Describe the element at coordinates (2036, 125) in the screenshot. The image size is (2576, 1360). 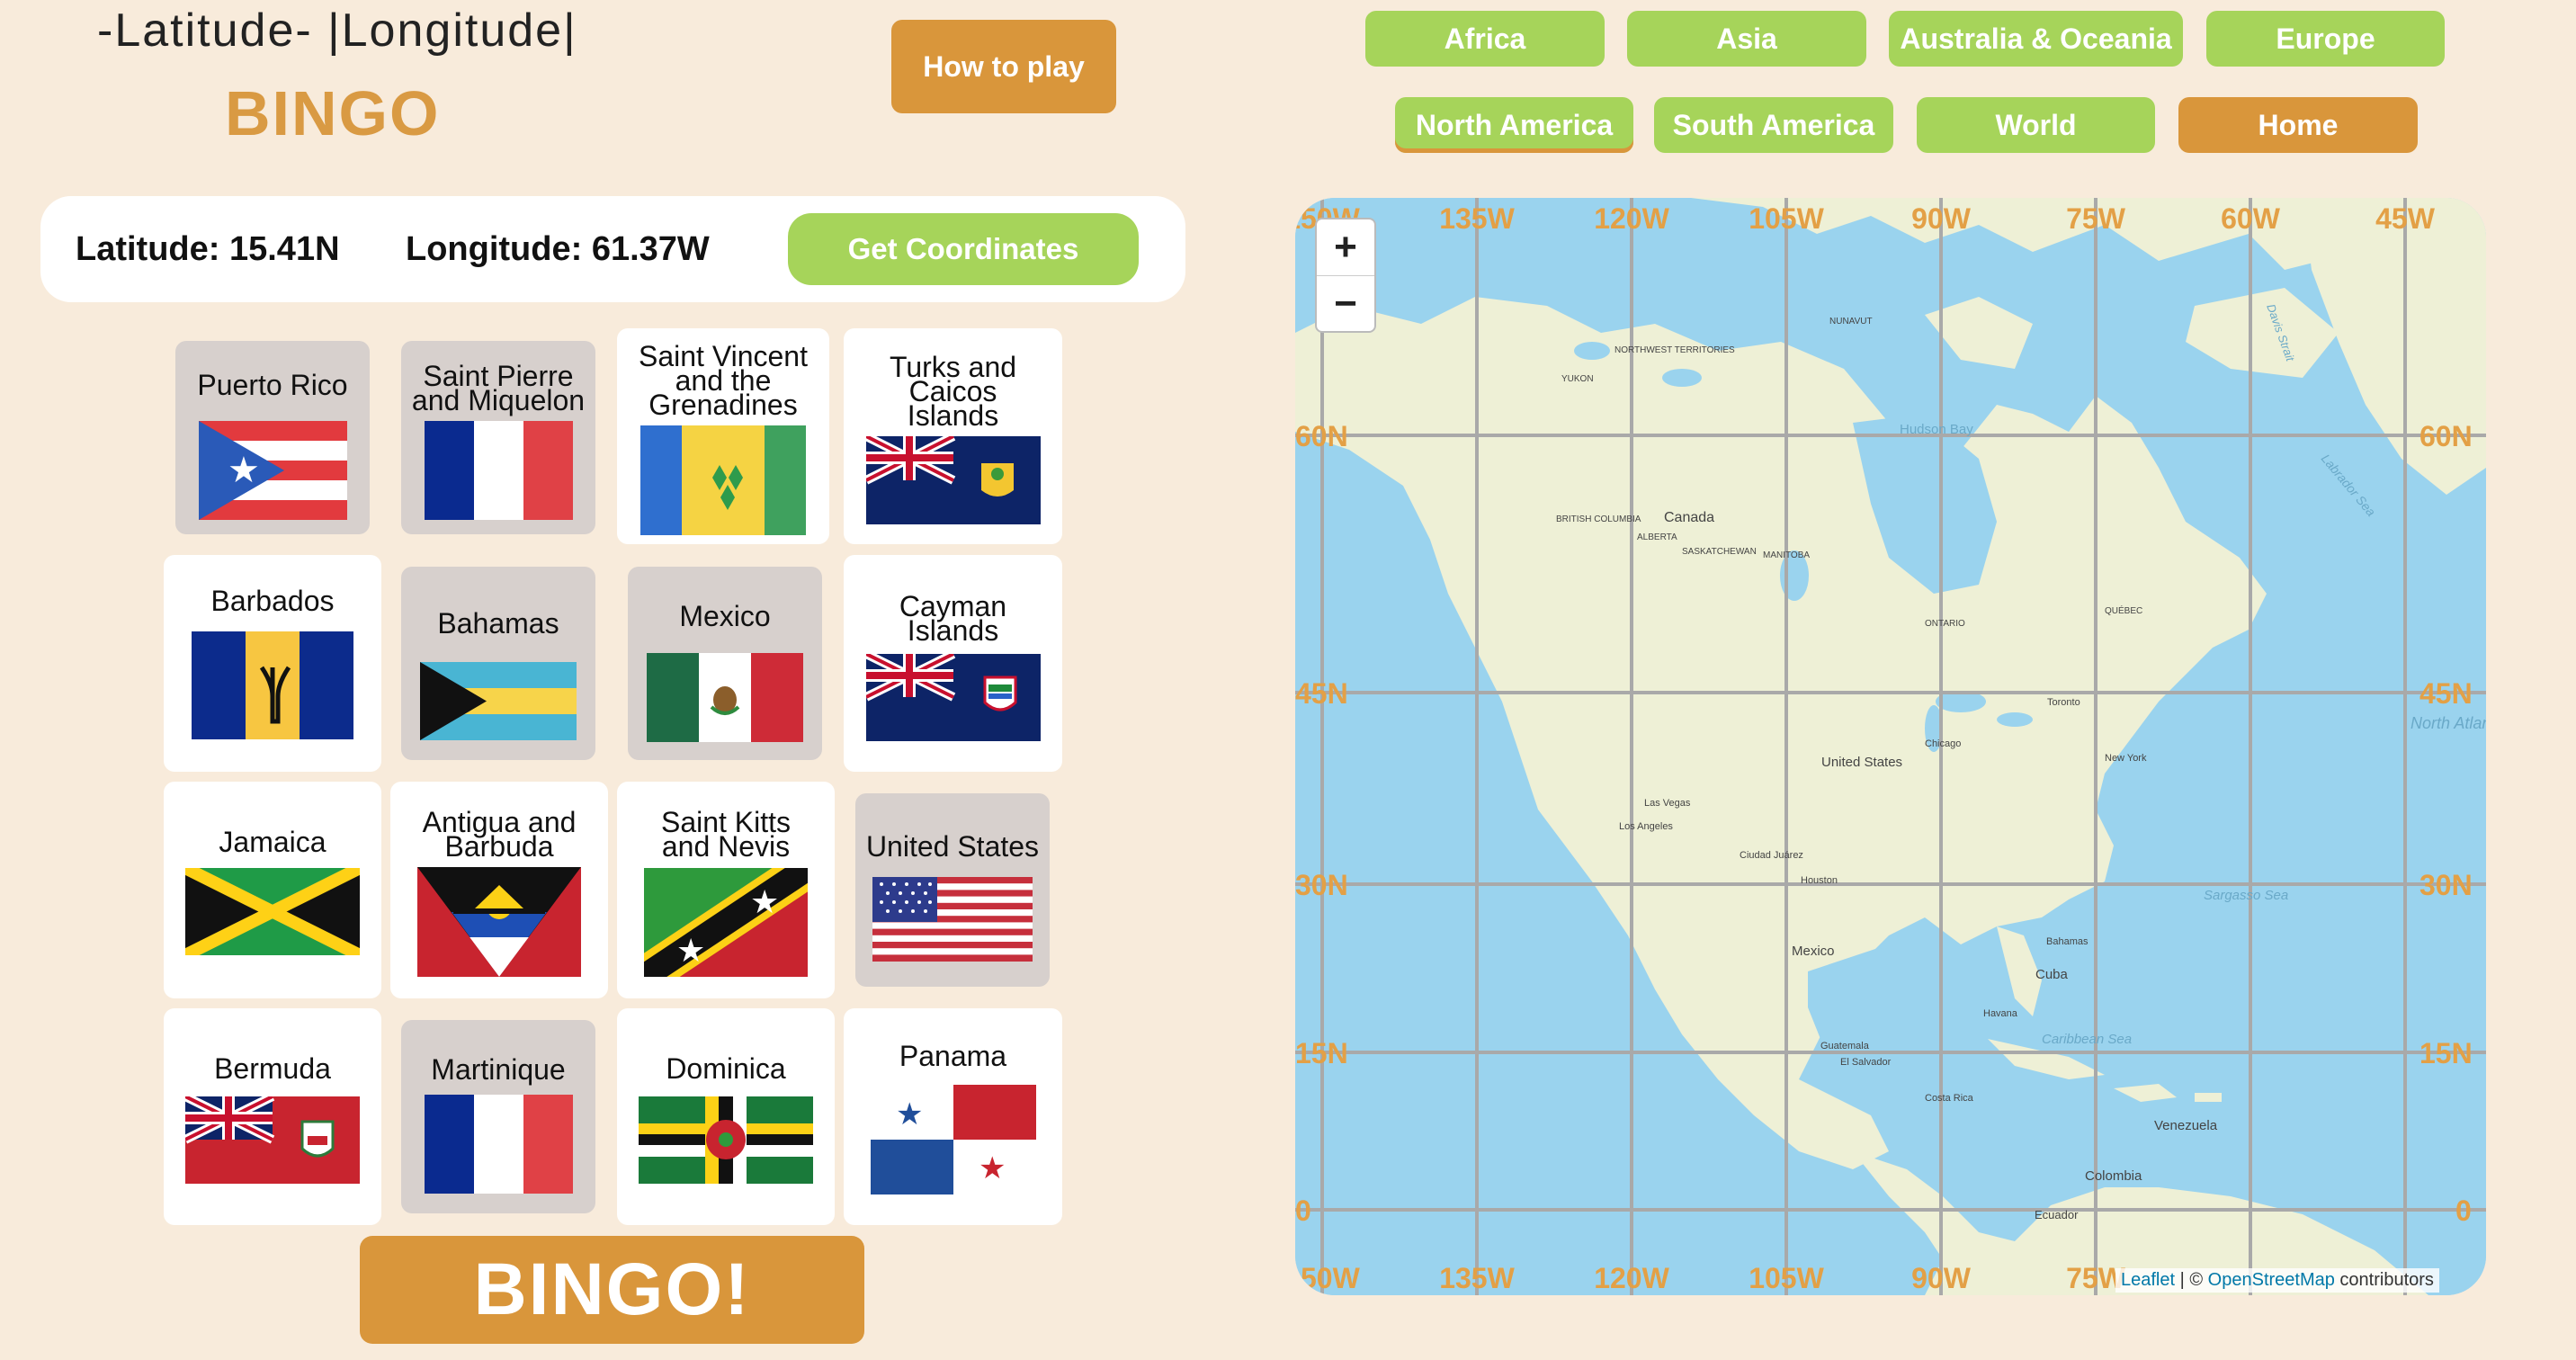
I see `nav-world-button: World` at that location.